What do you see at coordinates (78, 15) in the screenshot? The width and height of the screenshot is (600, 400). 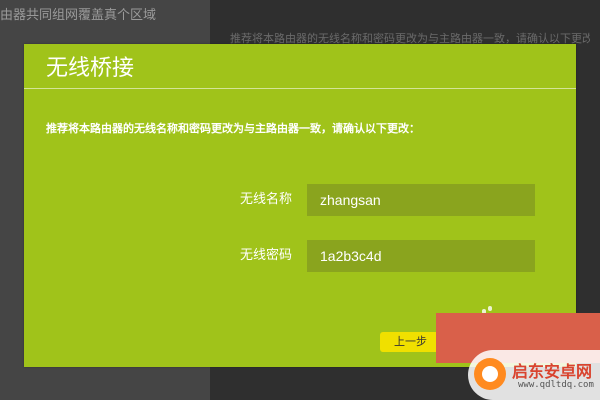 I see `background-header-text: 由器共同组网覆盖真个区域` at bounding box center [78, 15].